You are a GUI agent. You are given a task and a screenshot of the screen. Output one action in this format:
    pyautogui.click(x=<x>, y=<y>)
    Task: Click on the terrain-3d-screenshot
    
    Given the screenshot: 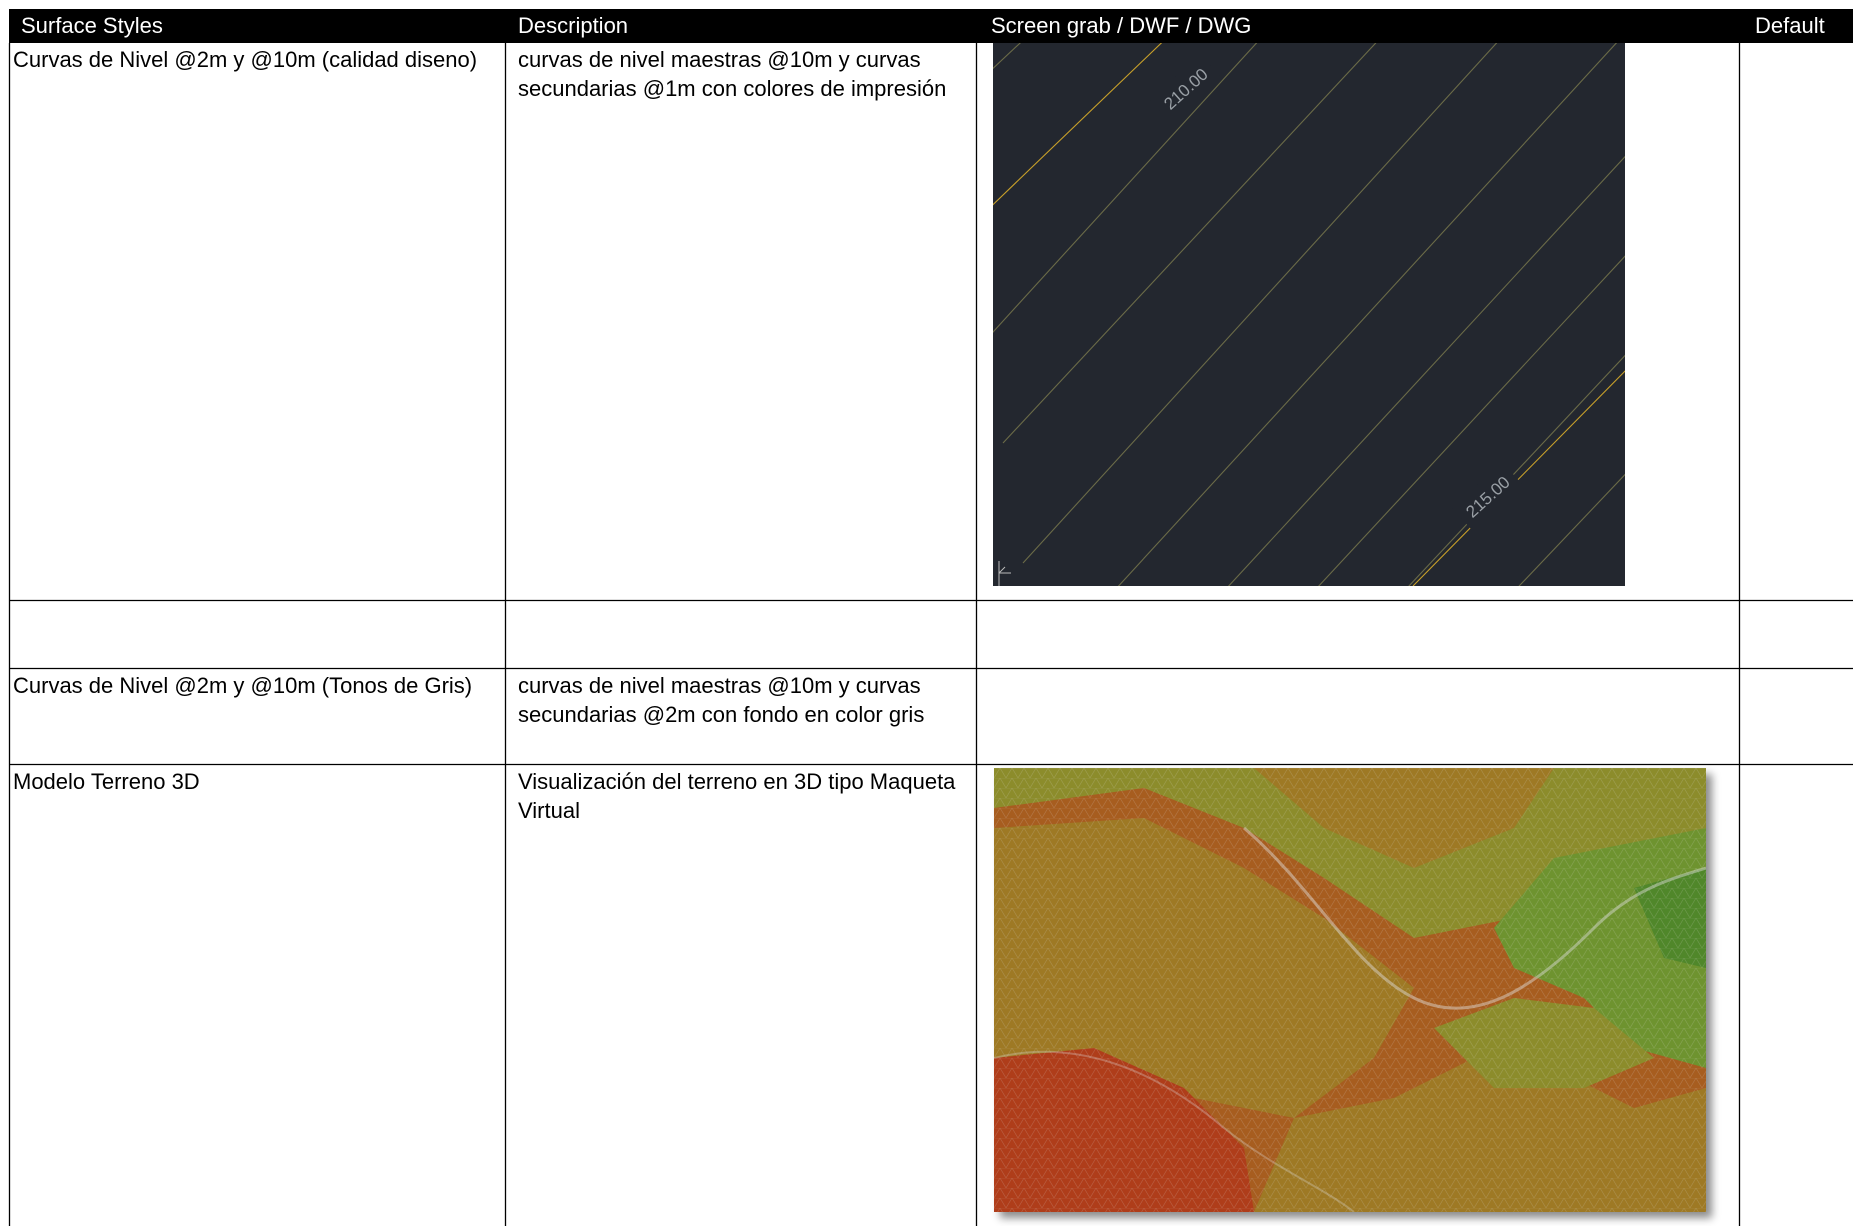 What is the action you would take?
    pyautogui.click(x=1350, y=990)
    